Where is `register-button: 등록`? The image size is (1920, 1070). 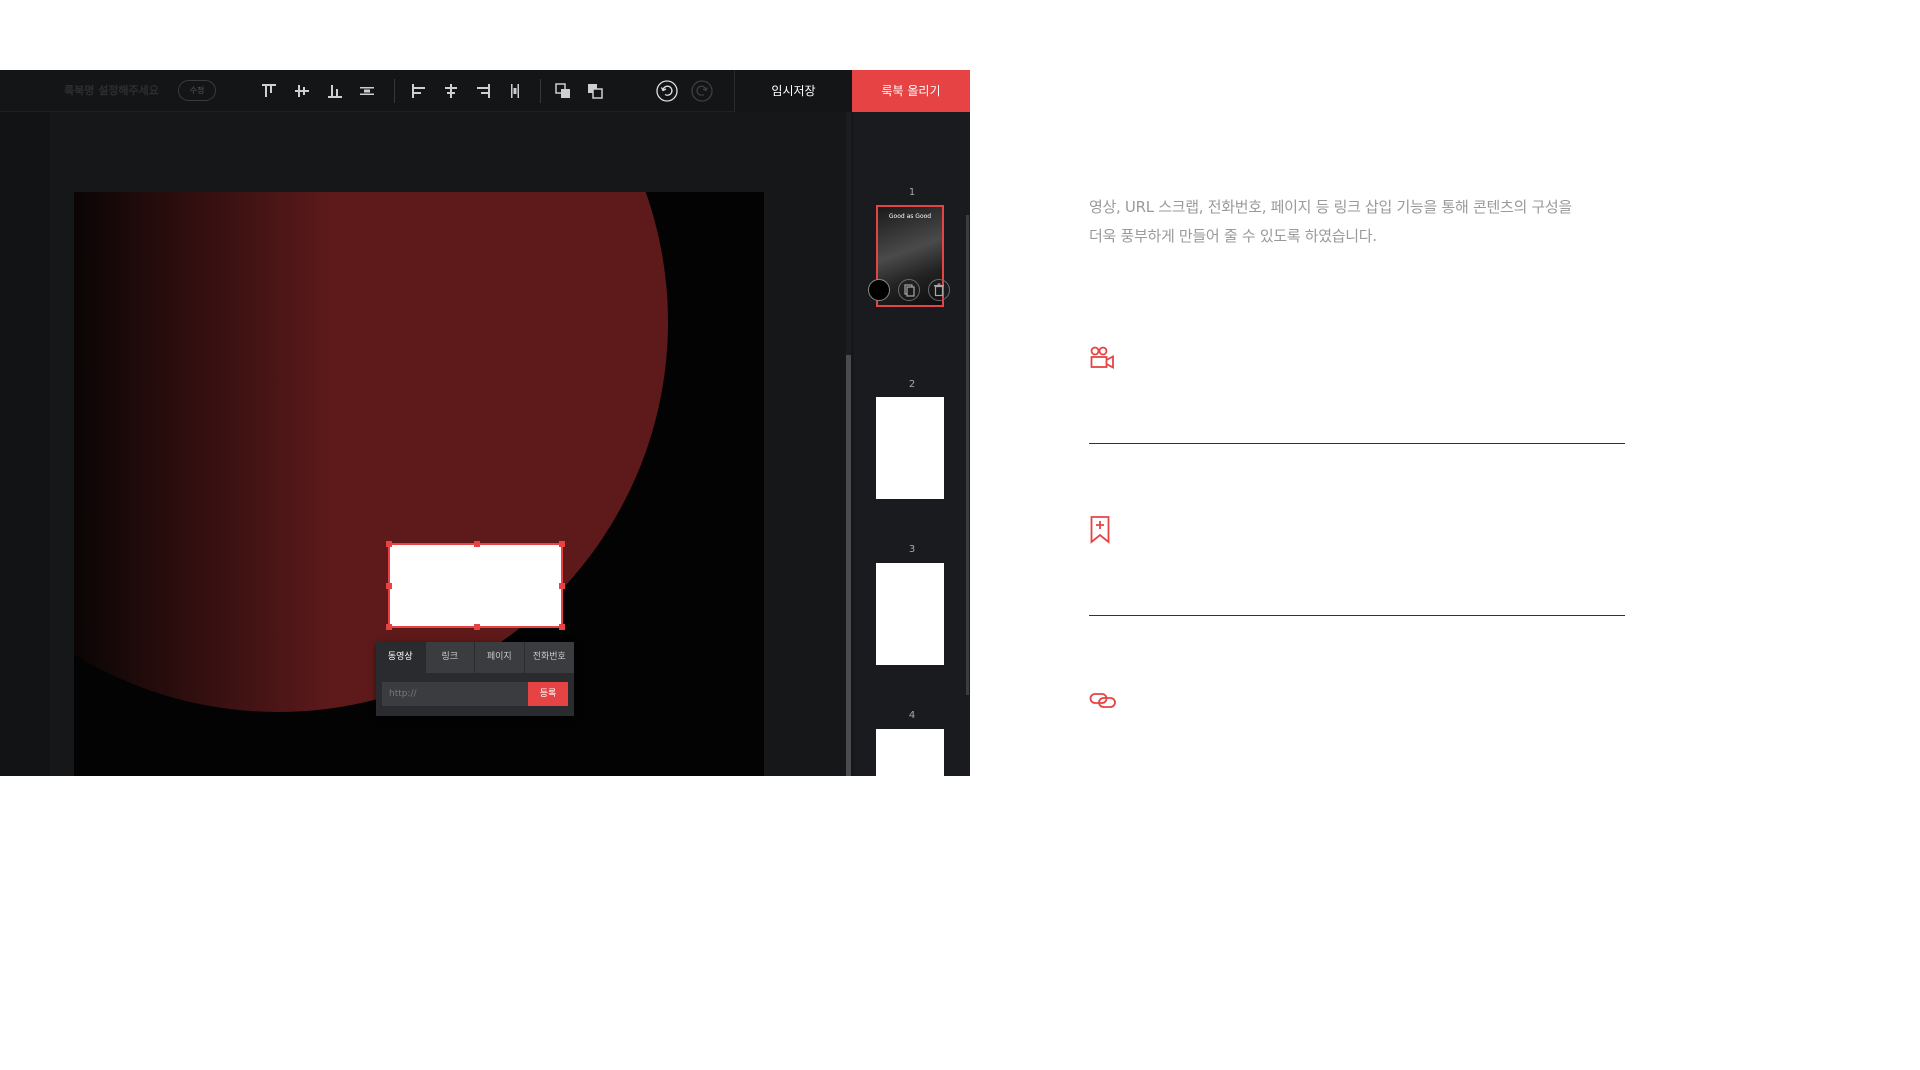
register-button: 등록 is located at coordinates (548, 694).